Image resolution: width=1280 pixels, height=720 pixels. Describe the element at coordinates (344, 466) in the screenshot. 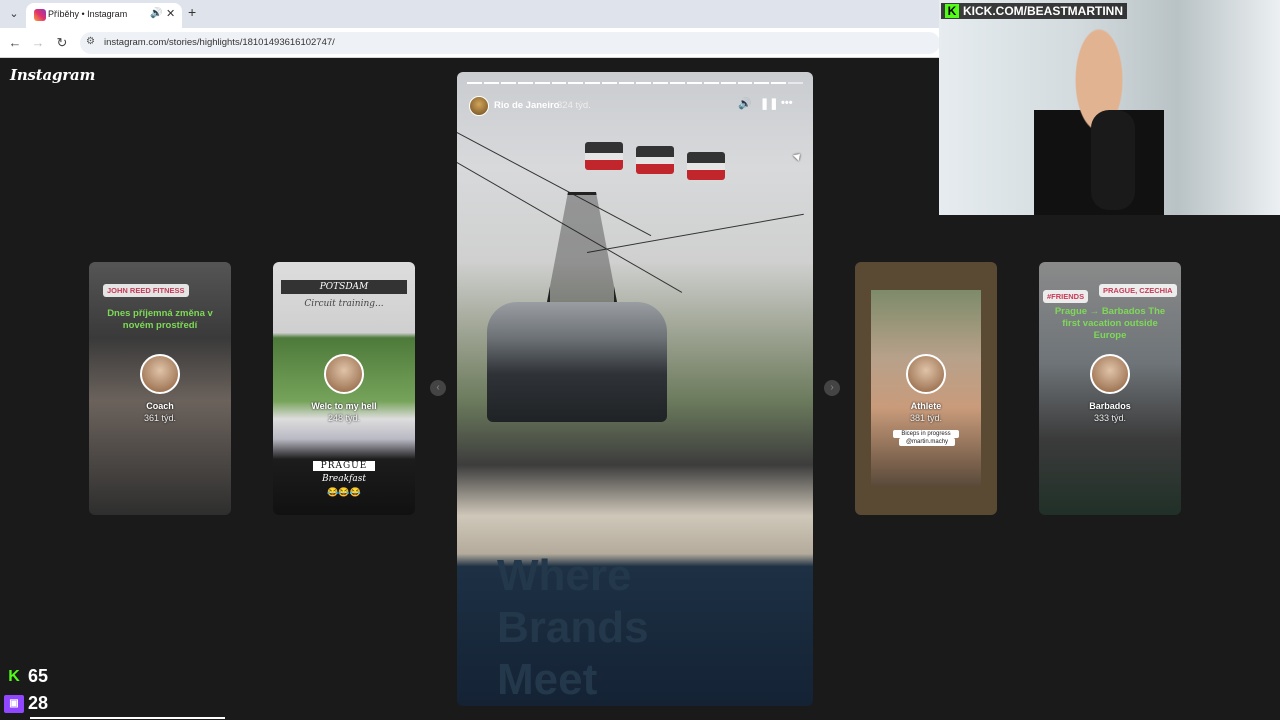

I see `card-prague-label: PRAGUE` at that location.